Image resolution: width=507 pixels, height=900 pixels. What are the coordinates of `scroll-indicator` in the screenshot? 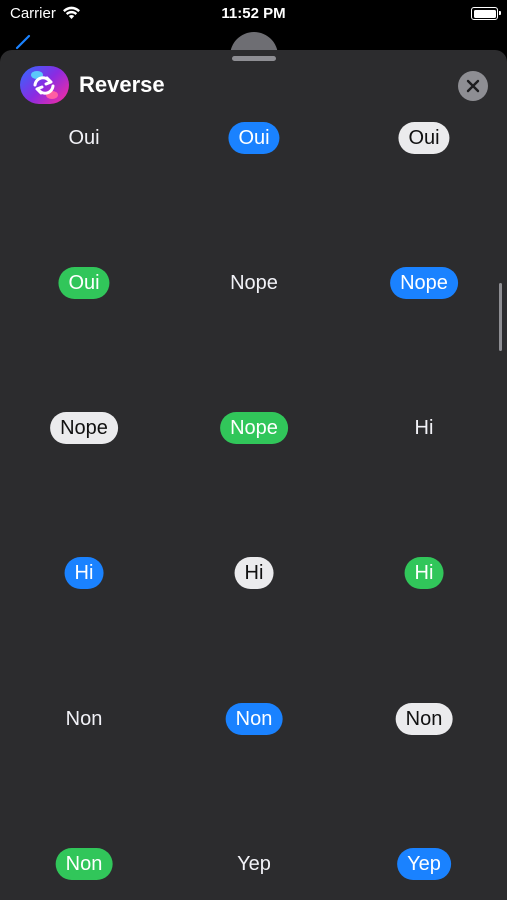 It's located at (500, 317).